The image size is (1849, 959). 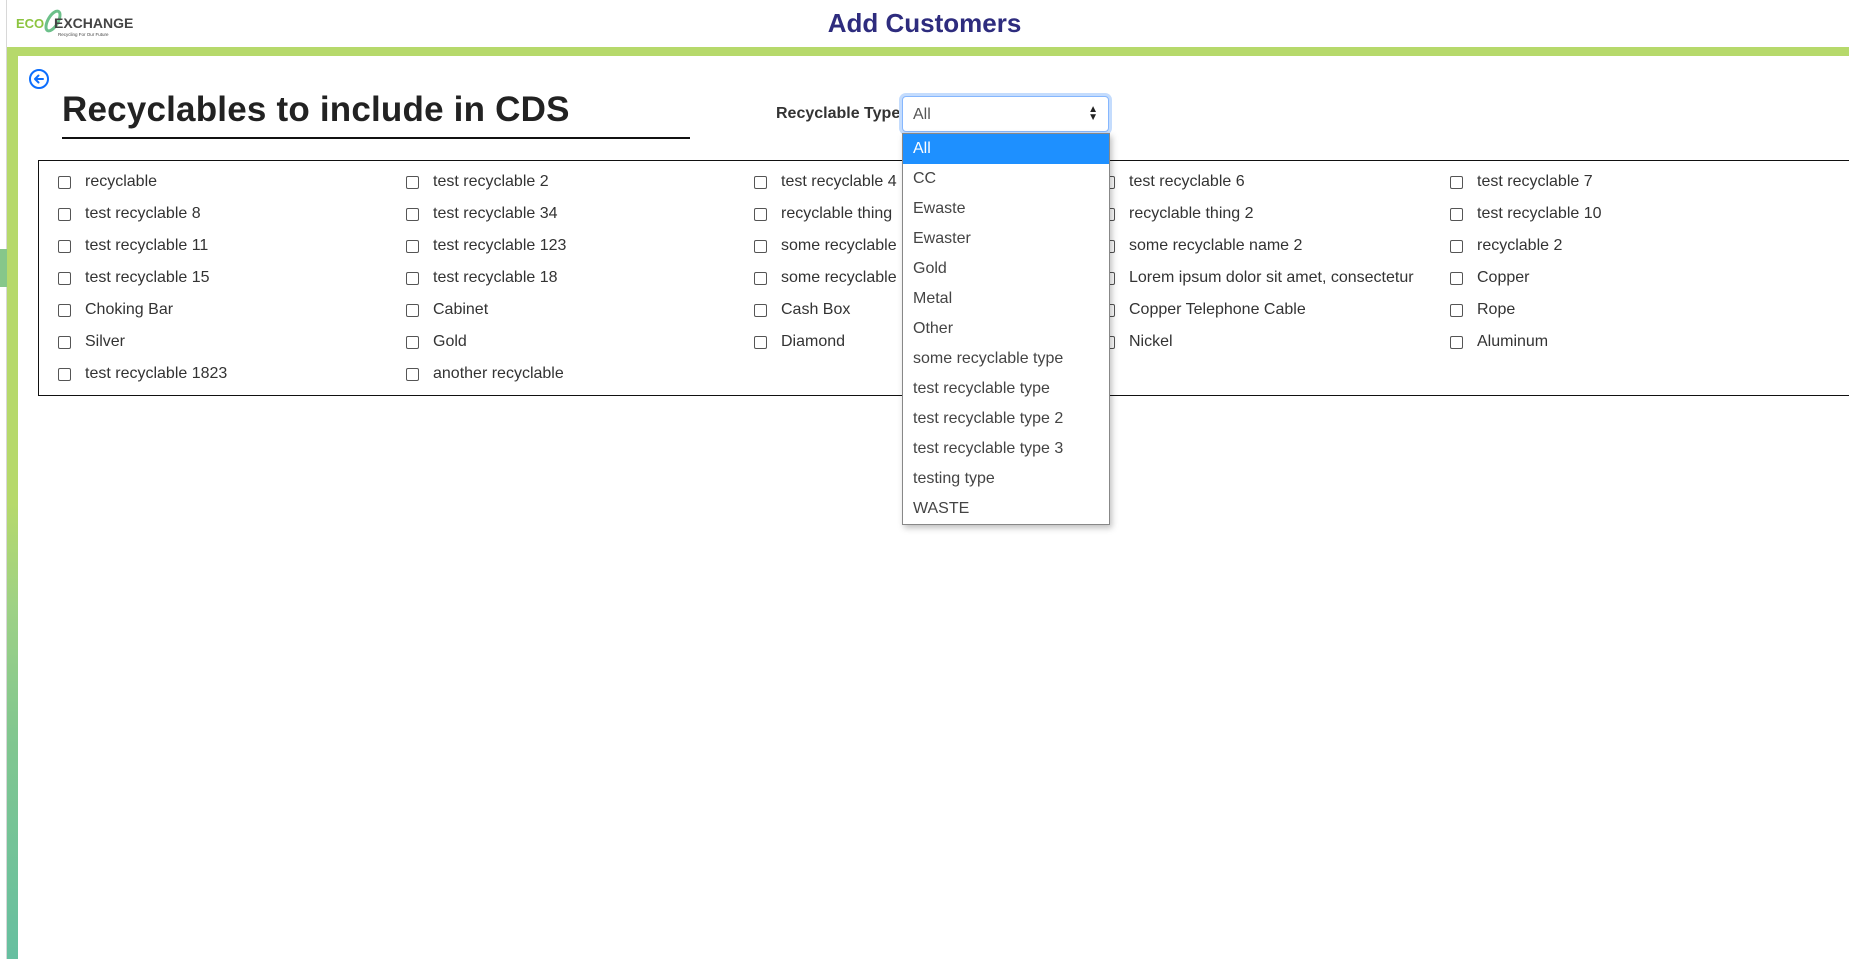 I want to click on dropdown-option: some recyclable type, so click(x=1006, y=359).